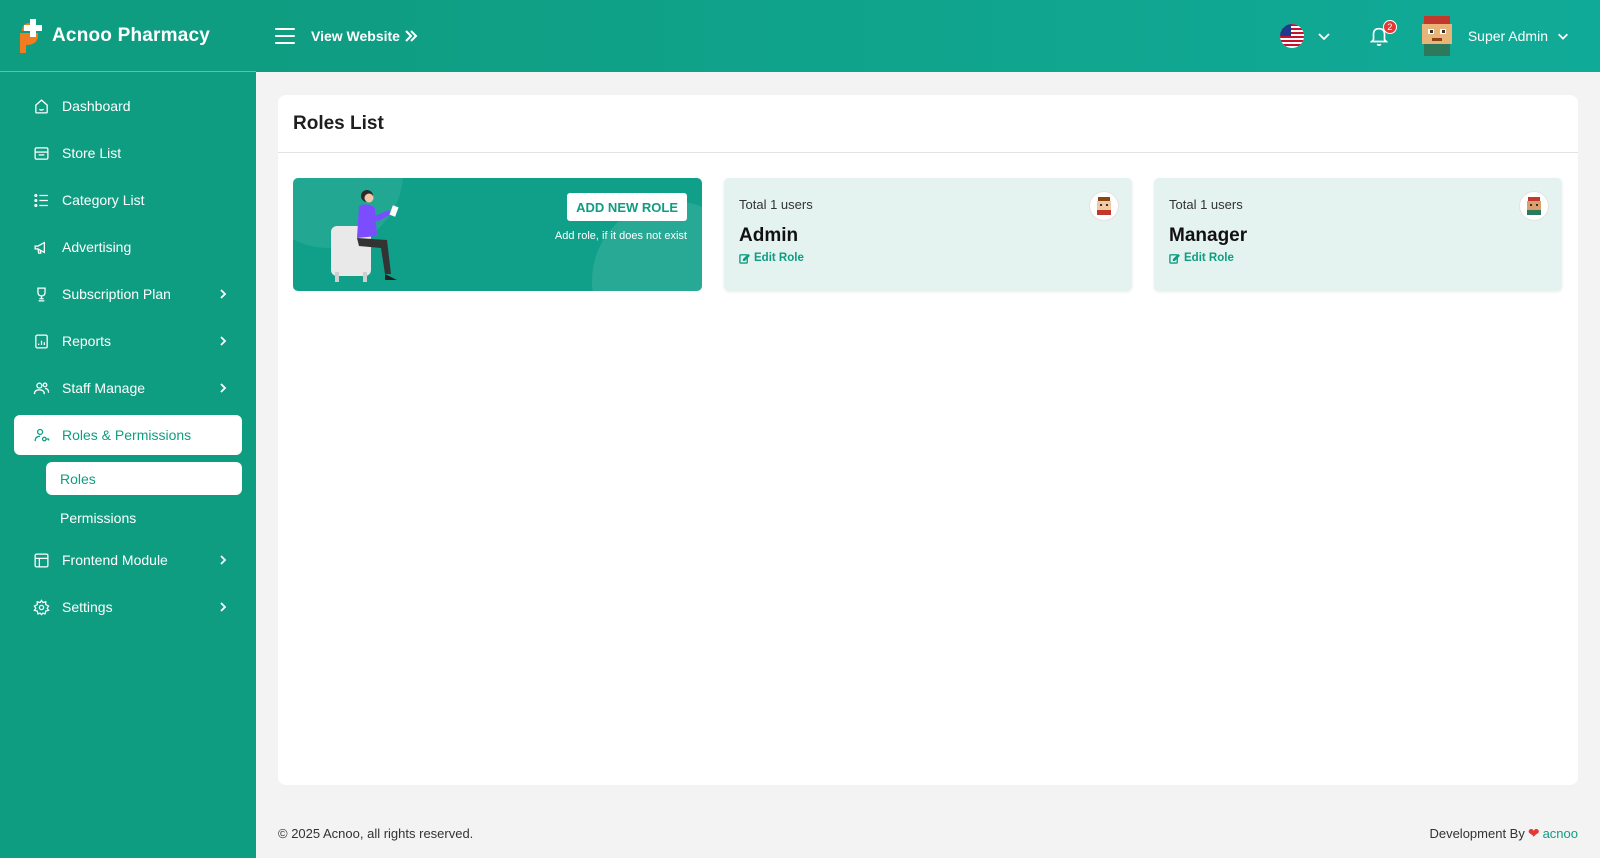 The image size is (1600, 858). Describe the element at coordinates (41, 607) in the screenshot. I see `gear-icon` at that location.